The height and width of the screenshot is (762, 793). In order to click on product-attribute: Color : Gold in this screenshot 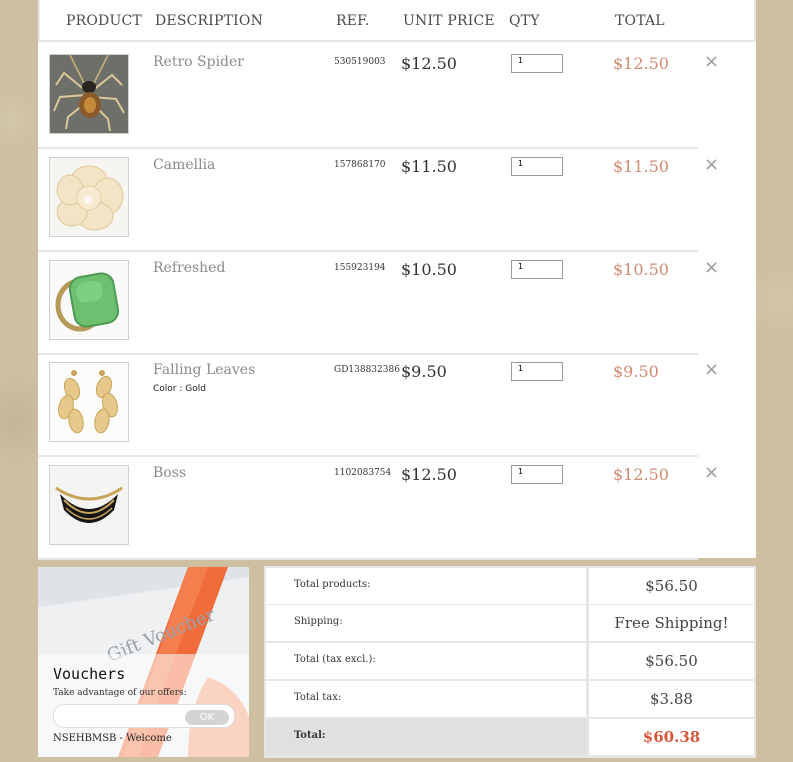, I will do `click(179, 389)`.